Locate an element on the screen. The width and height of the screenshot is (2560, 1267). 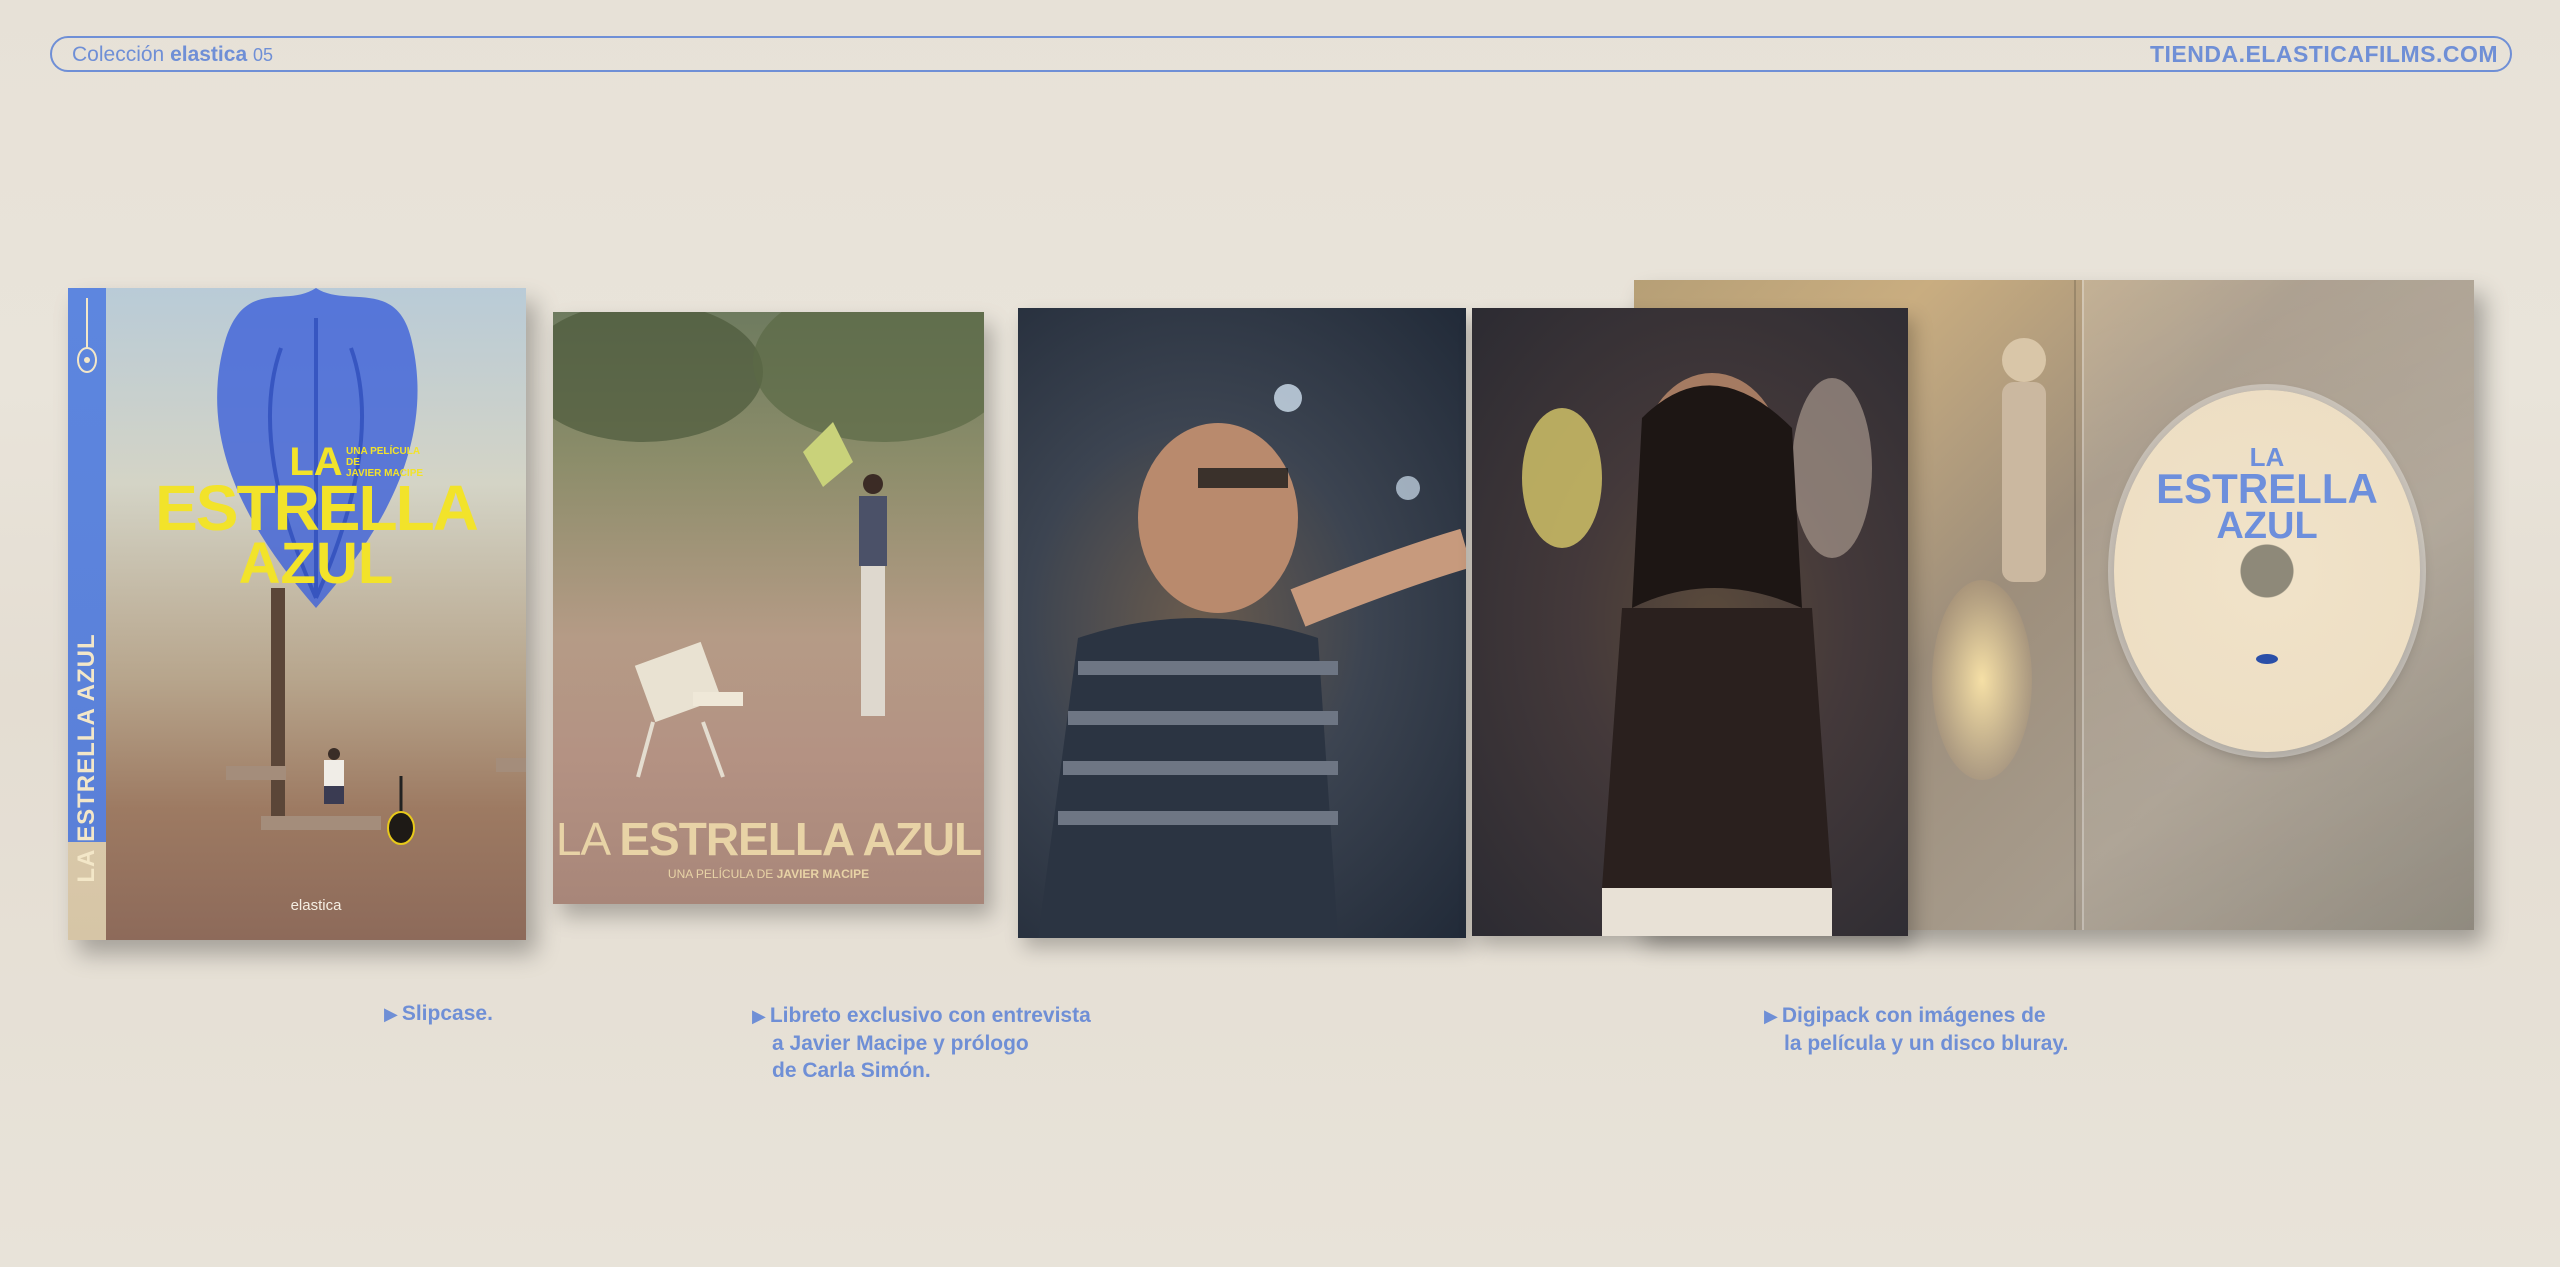
disc-title-line2: ESTRELLA is located at coordinates (2267, 488).